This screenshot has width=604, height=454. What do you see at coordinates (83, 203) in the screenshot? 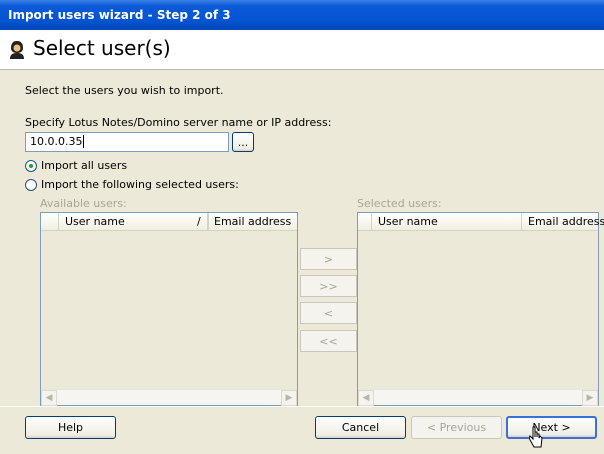
I see `available-users-label: Available users:` at bounding box center [83, 203].